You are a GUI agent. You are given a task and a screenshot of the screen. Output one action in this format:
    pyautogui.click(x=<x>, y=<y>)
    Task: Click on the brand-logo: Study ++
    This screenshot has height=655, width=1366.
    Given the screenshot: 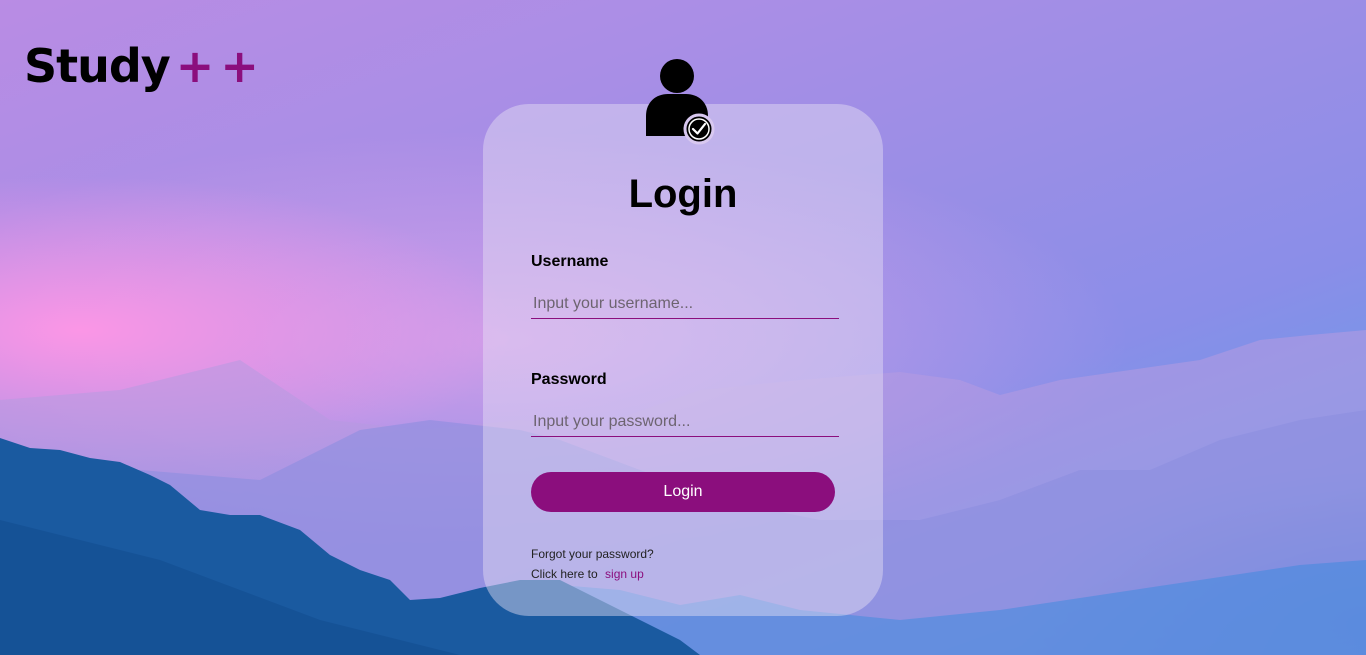 What is the action you would take?
    pyautogui.click(x=144, y=66)
    